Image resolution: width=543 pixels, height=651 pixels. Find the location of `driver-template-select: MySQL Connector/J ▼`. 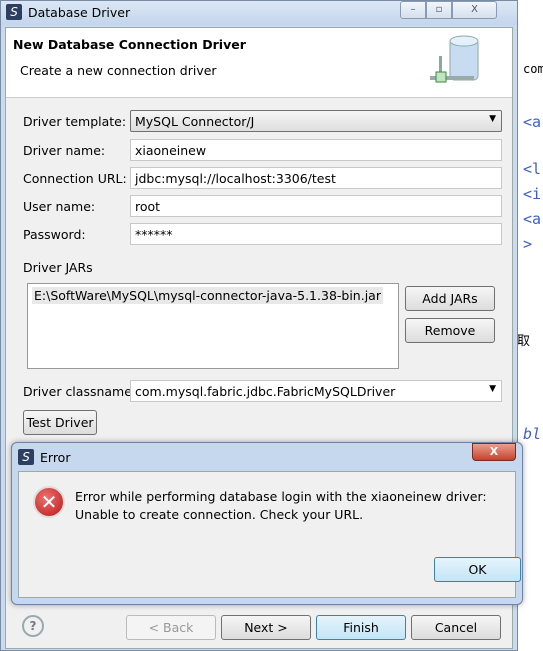

driver-template-select: MySQL Connector/J ▼ is located at coordinates (316, 121).